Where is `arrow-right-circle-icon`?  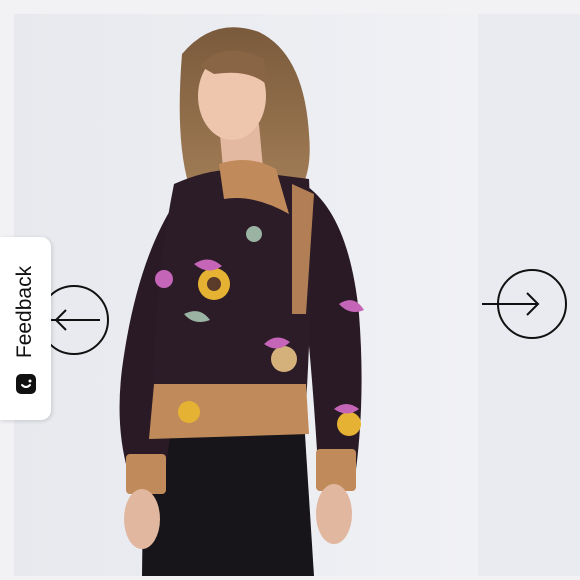
arrow-right-circle-icon is located at coordinates (524, 304).